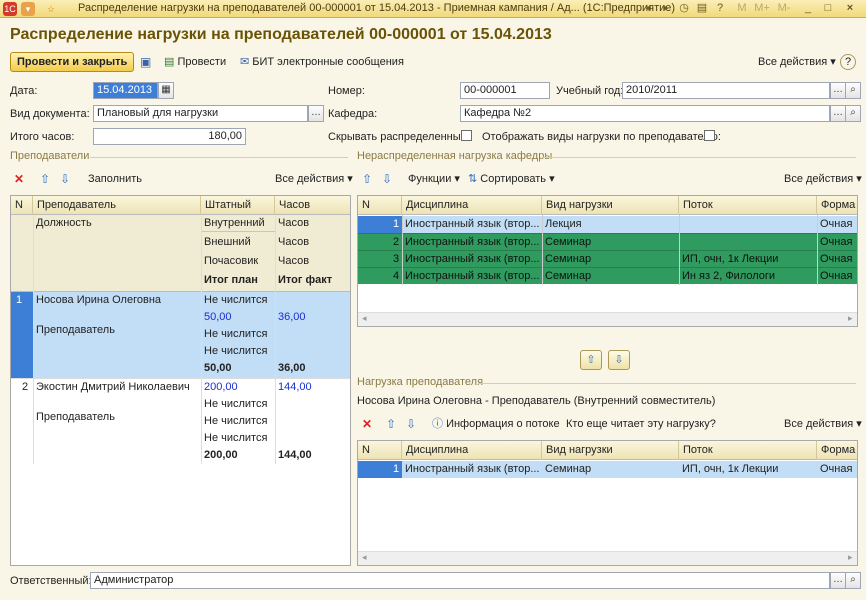  I want to click on nav-back-icon: ◂, so click(648, 8).